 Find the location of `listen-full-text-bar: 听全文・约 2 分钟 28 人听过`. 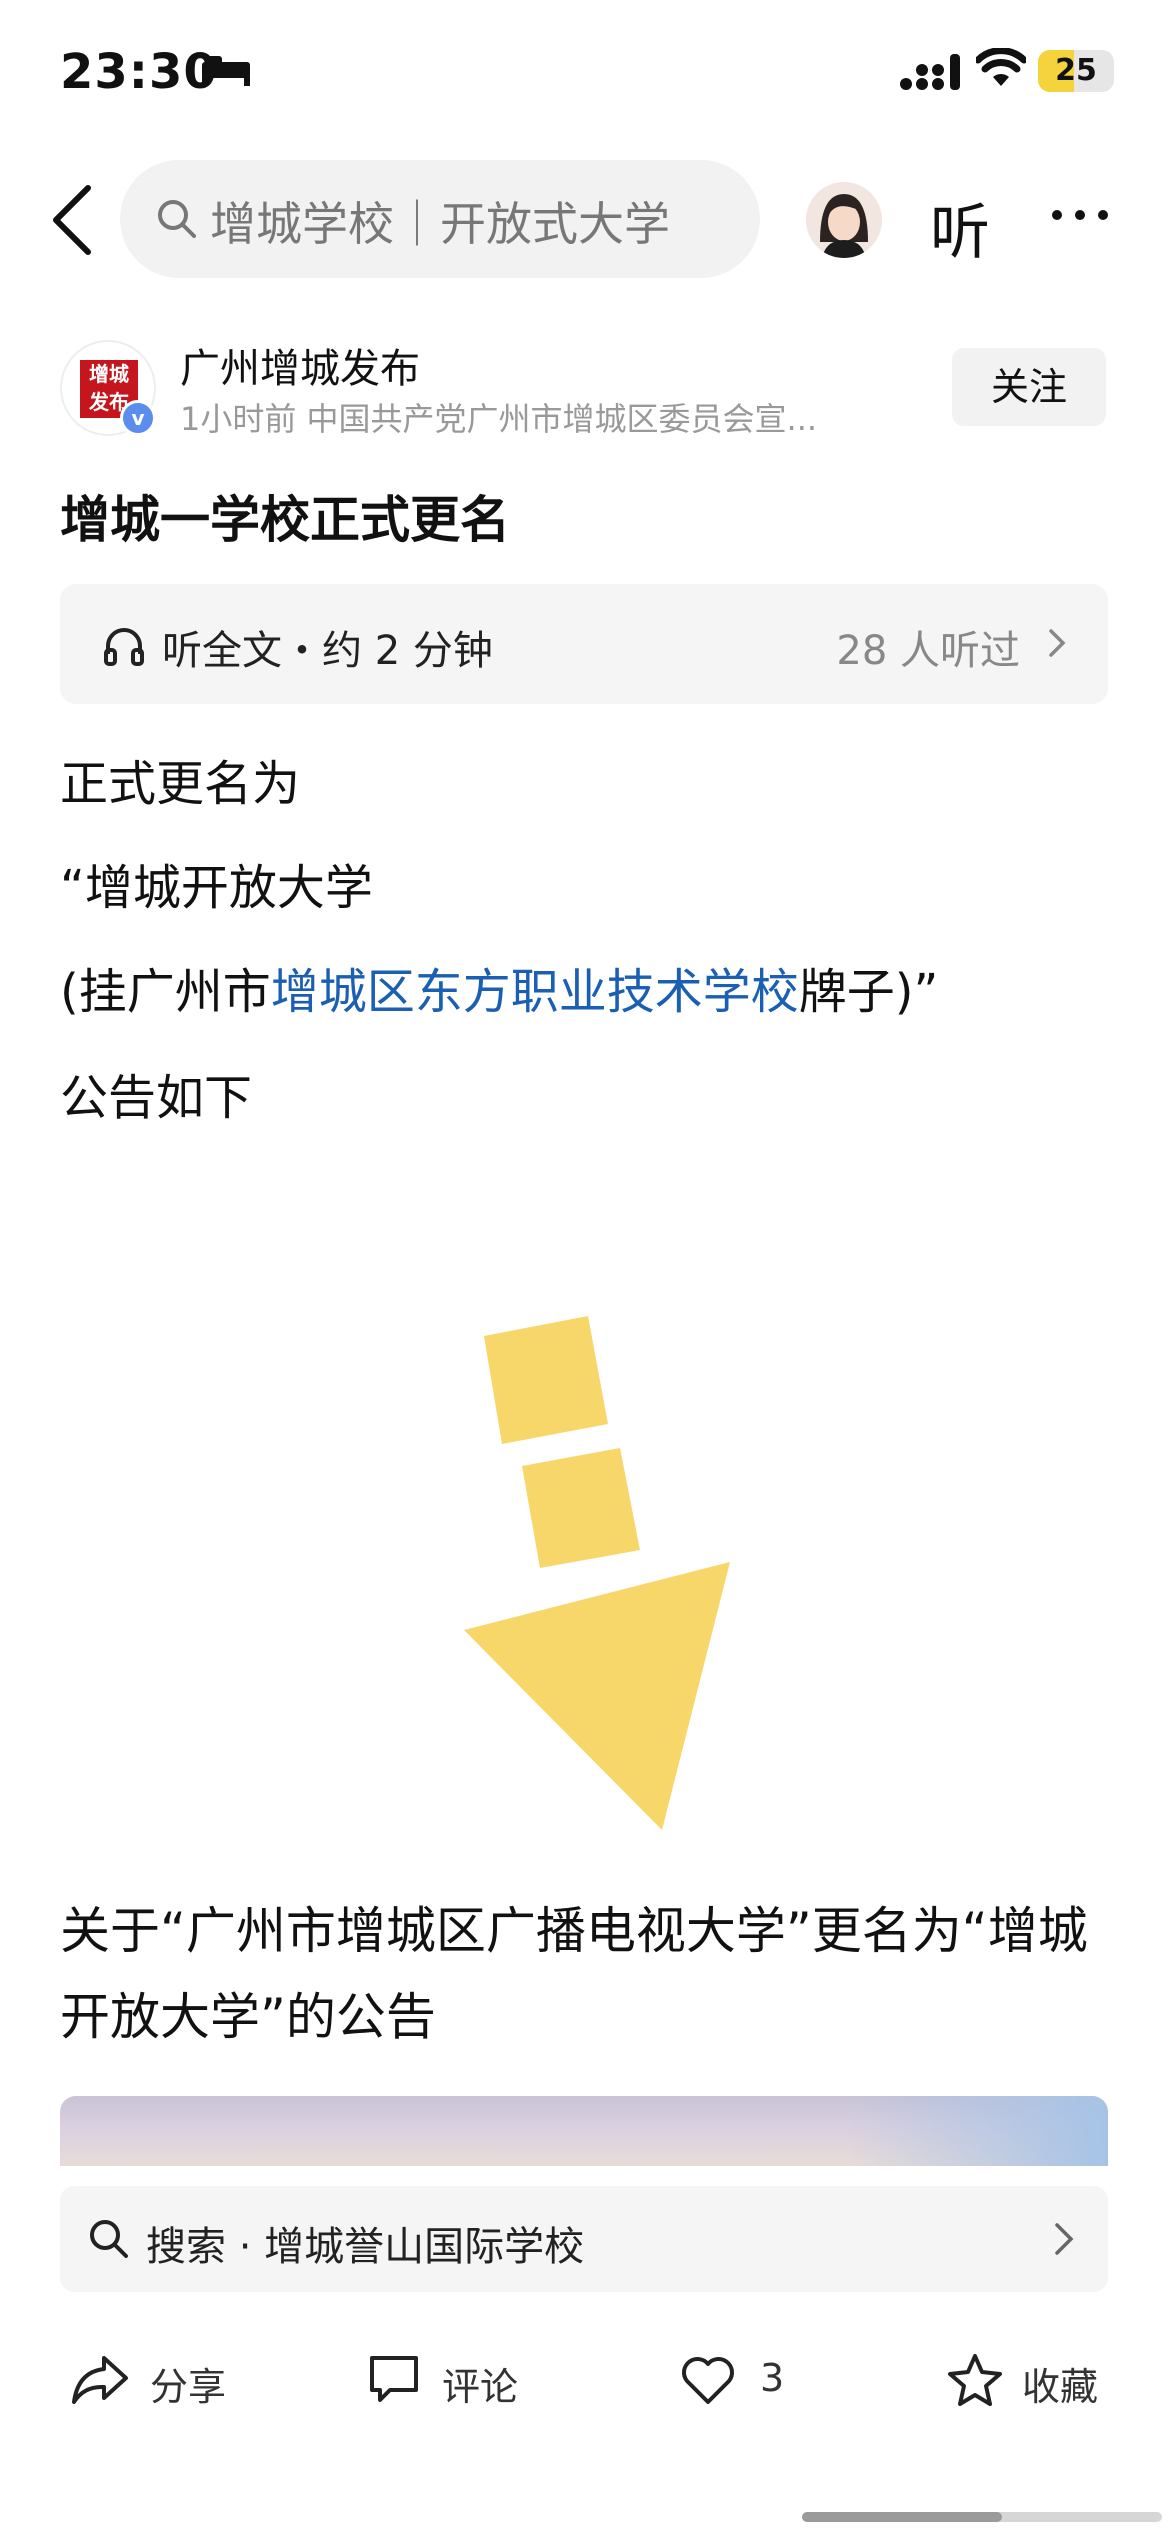

listen-full-text-bar: 听全文・约 2 分钟 28 人听过 is located at coordinates (584, 644).